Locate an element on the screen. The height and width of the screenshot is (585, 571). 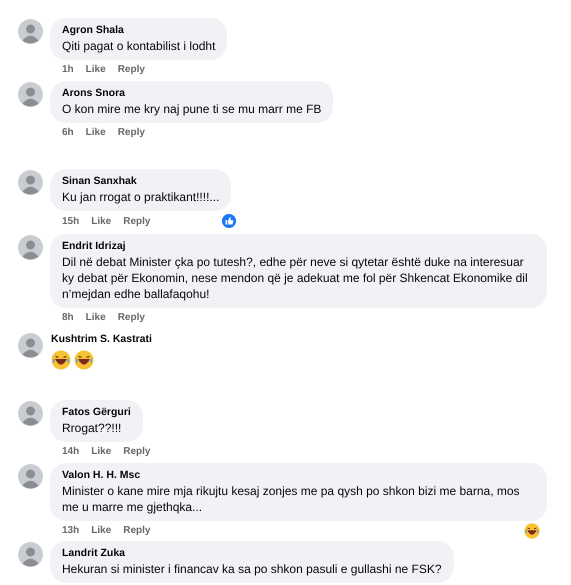
comment-text: Dil në debat Minister çka po tutesh?, edhe për neve si qytetar është duke na interesuar ky debat për Ekonomin, nese mendon që je adekuat me fol për Shkencat Ekonomike dil n’mejdan edhe ballafaqohu! is located at coordinates (295, 278).